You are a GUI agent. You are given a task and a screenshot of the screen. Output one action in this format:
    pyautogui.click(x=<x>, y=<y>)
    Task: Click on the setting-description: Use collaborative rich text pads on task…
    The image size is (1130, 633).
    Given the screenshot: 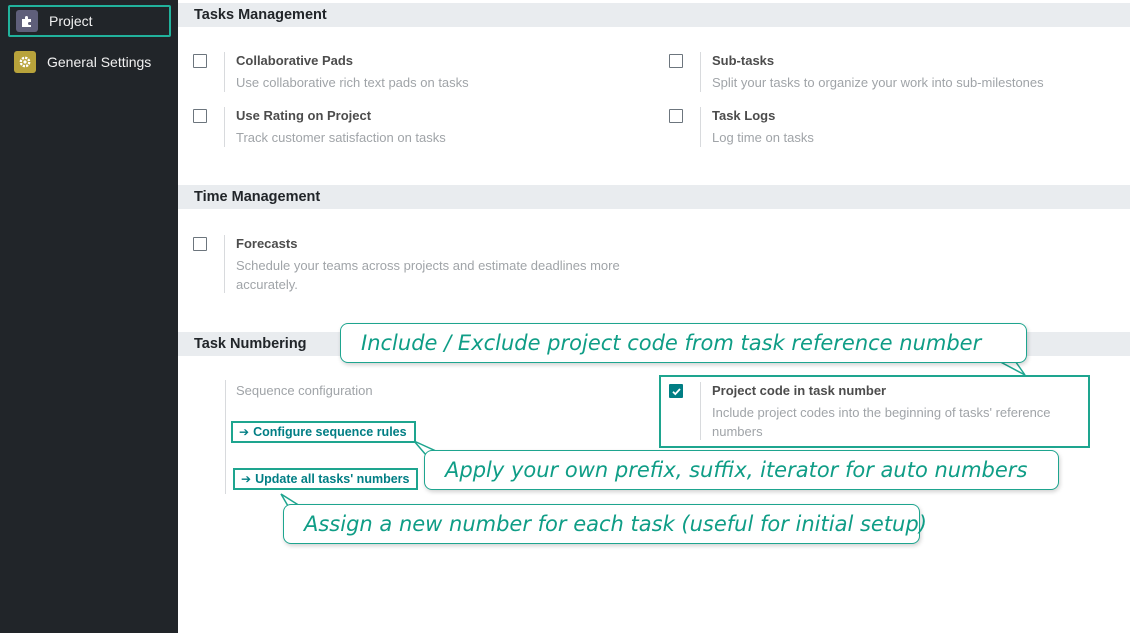 What is the action you would take?
    pyautogui.click(x=352, y=82)
    